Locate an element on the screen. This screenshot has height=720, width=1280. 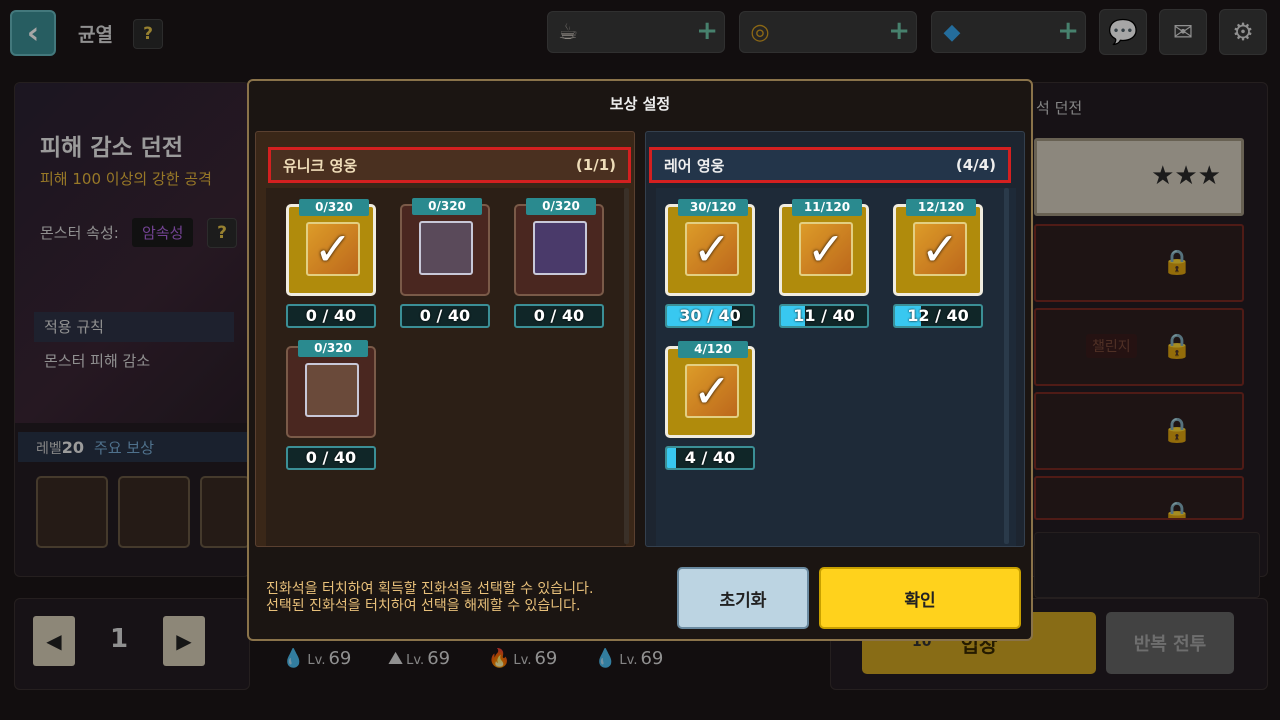
help-line-2: 선택된 진화석을 터치하여 선택을 해제할 수 있습니다. is located at coordinates (423, 606).